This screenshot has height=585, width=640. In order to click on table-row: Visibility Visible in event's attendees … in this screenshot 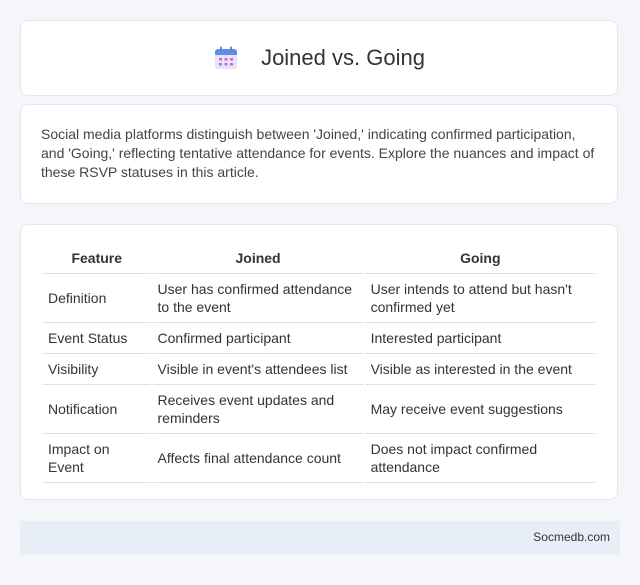, I will do `click(319, 369)`.